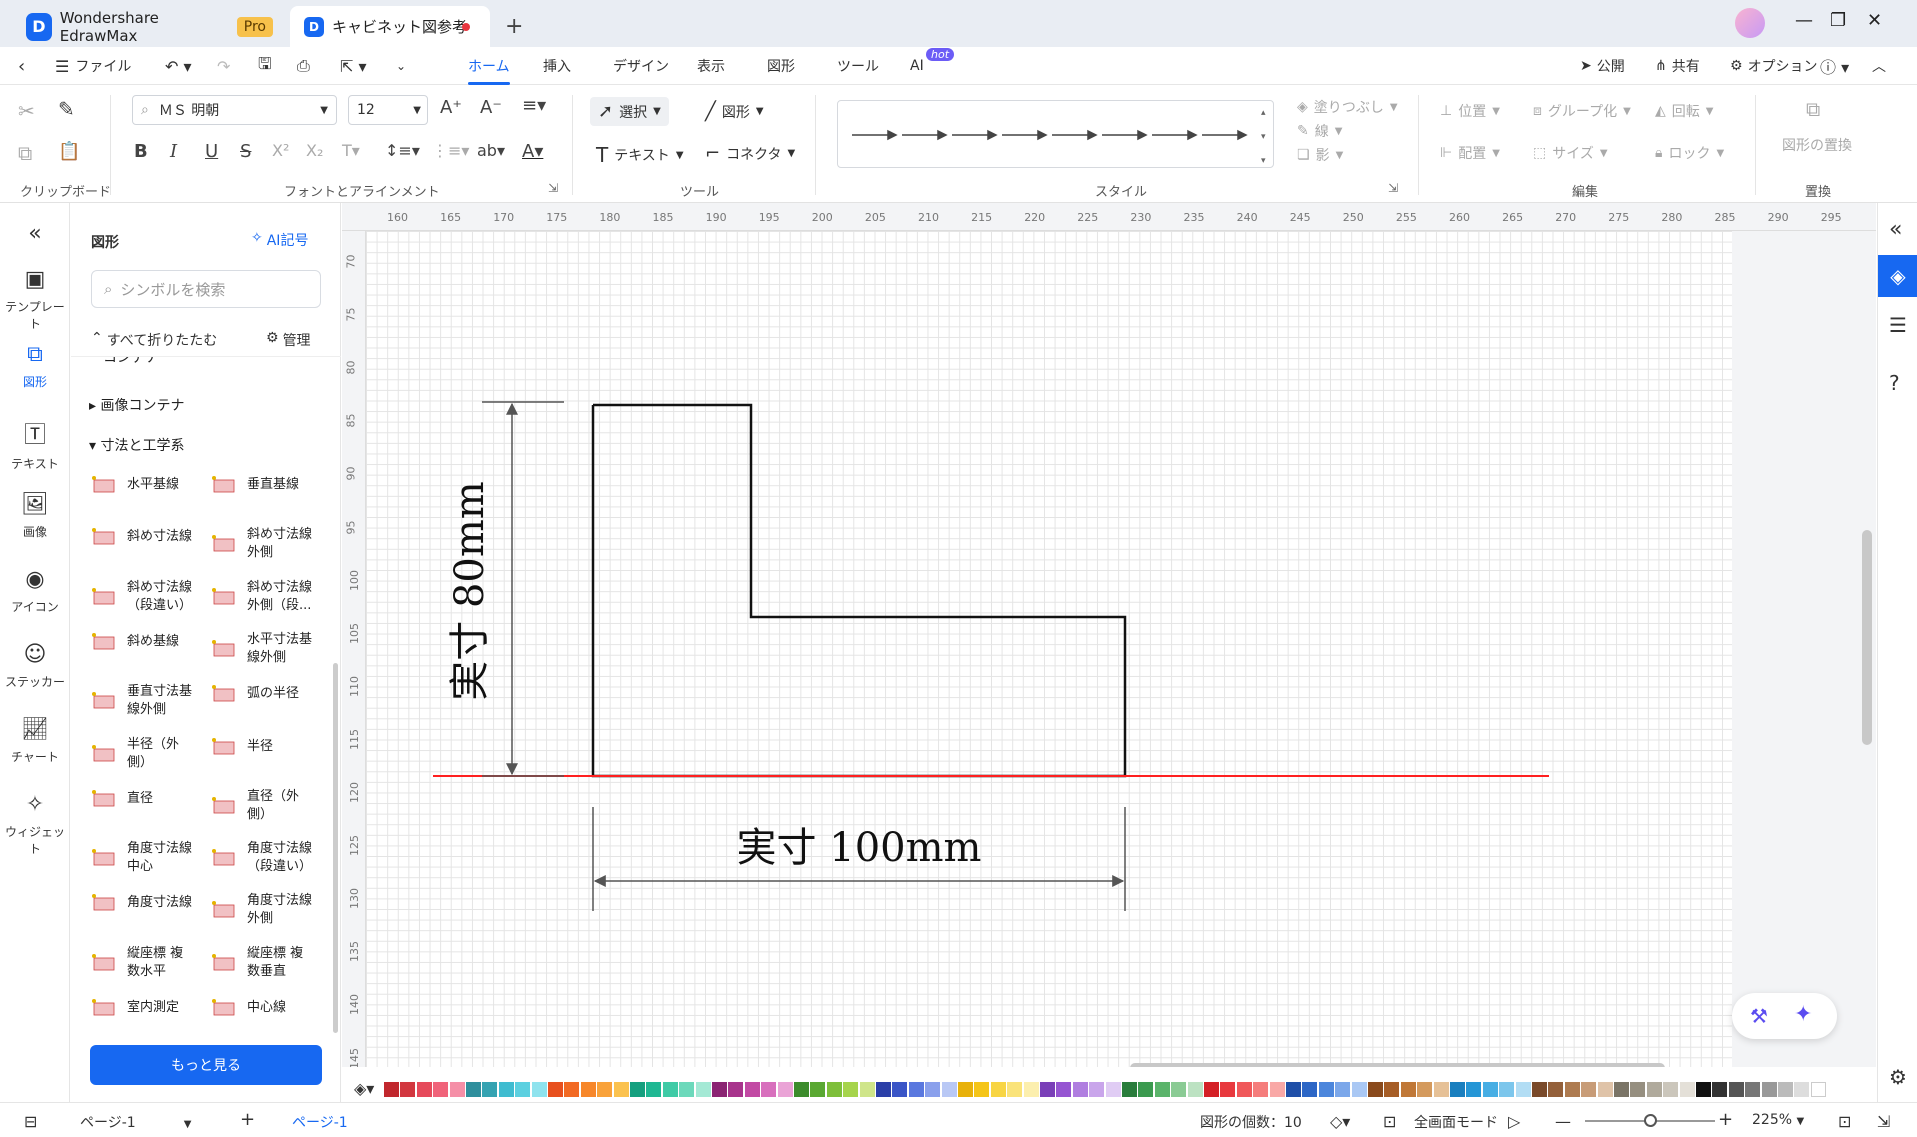  I want to click on align-button: ⊩ 配置 ▼, so click(1470, 153).